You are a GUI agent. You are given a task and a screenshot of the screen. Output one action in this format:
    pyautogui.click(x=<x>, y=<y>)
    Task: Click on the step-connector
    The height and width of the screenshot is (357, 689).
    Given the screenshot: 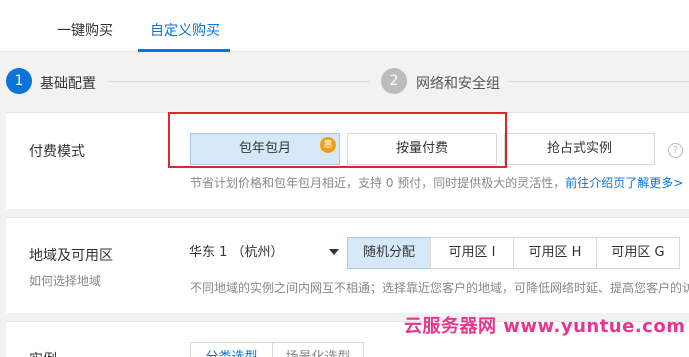 What is the action you would take?
    pyautogui.click(x=239, y=81)
    